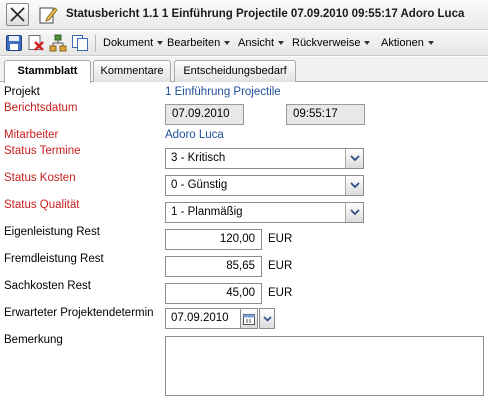  What do you see at coordinates (194, 135) in the screenshot?
I see `mitarbeiter-link: Adoro Luca` at bounding box center [194, 135].